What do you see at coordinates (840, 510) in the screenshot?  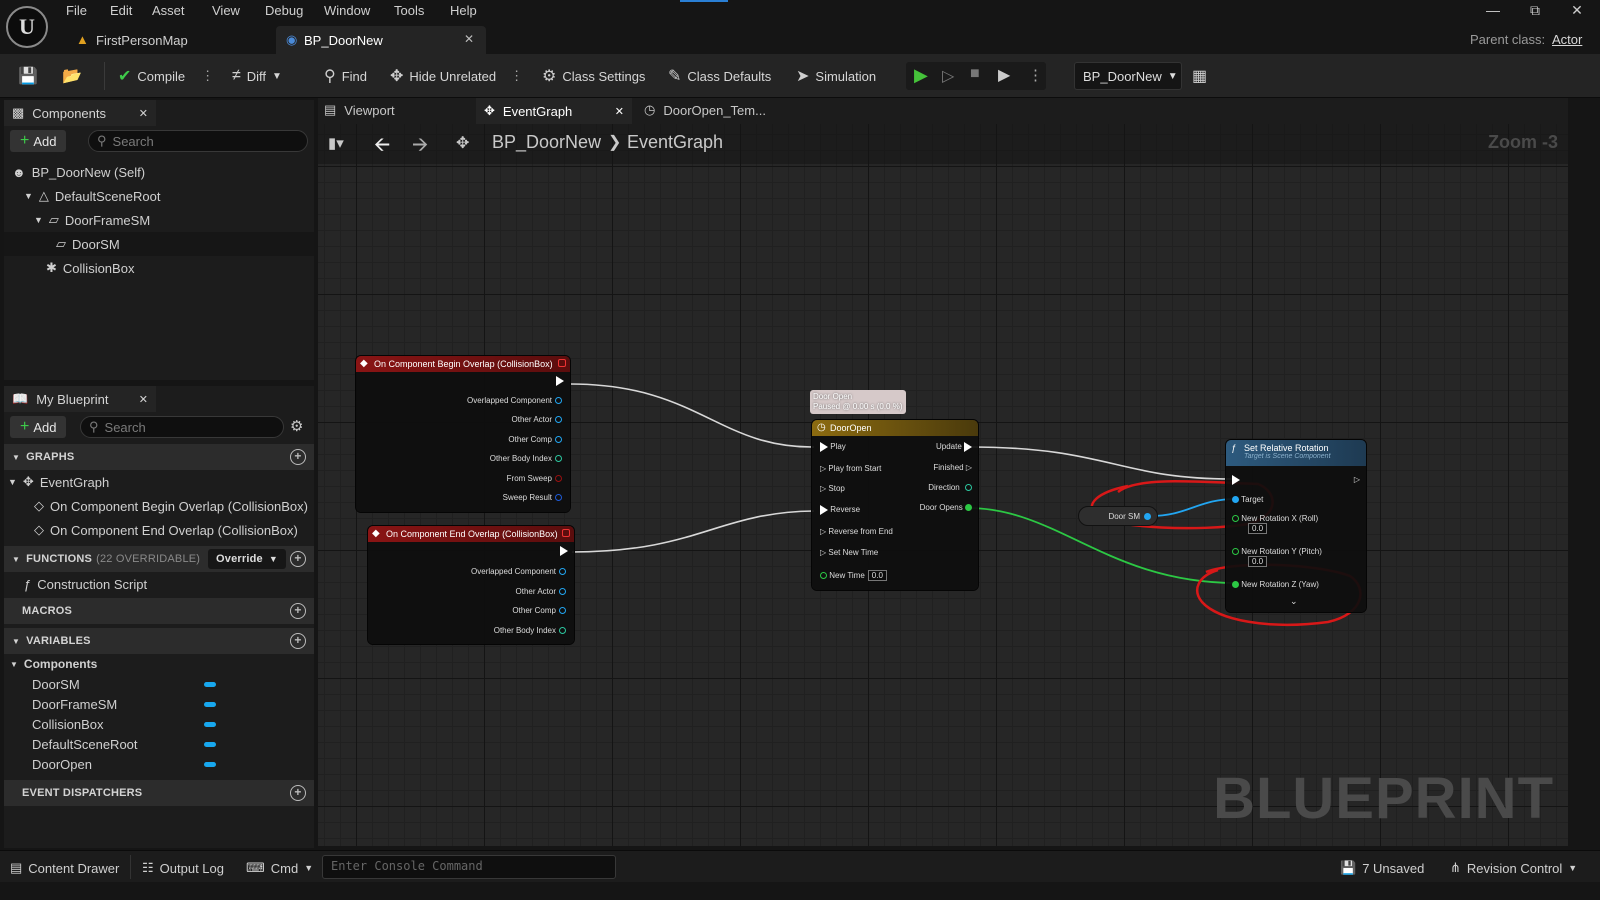 I see `pin-reverse: Reverse` at bounding box center [840, 510].